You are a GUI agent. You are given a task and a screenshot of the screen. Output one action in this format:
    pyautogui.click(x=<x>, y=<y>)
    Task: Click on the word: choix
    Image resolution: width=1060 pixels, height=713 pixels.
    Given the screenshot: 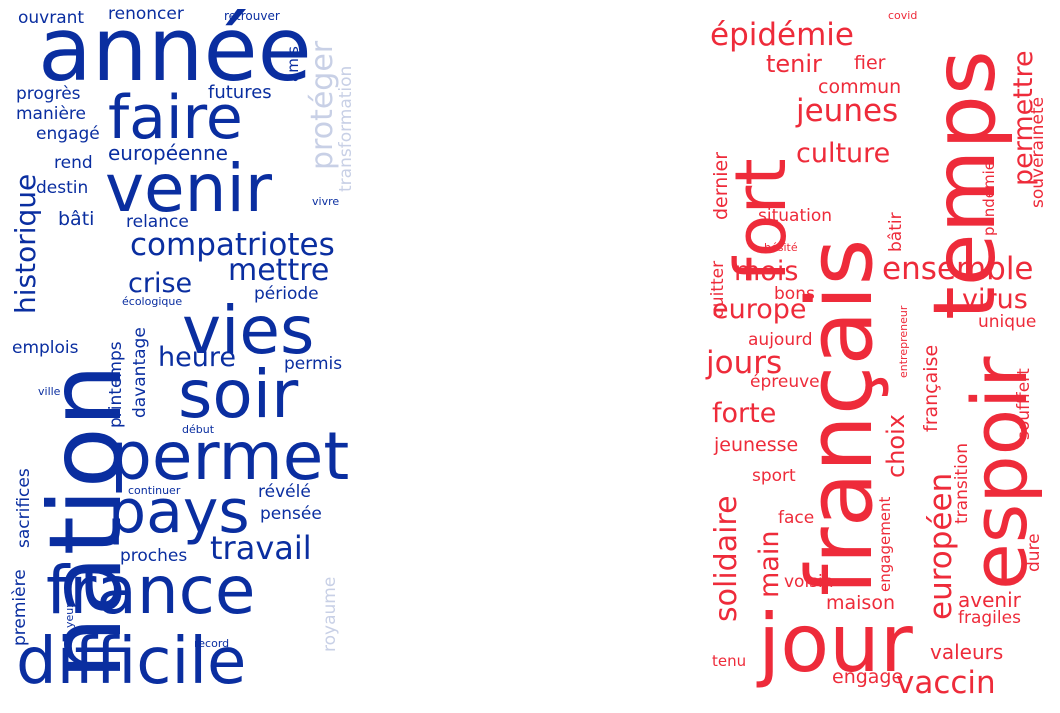 What is the action you would take?
    pyautogui.click(x=896, y=446)
    